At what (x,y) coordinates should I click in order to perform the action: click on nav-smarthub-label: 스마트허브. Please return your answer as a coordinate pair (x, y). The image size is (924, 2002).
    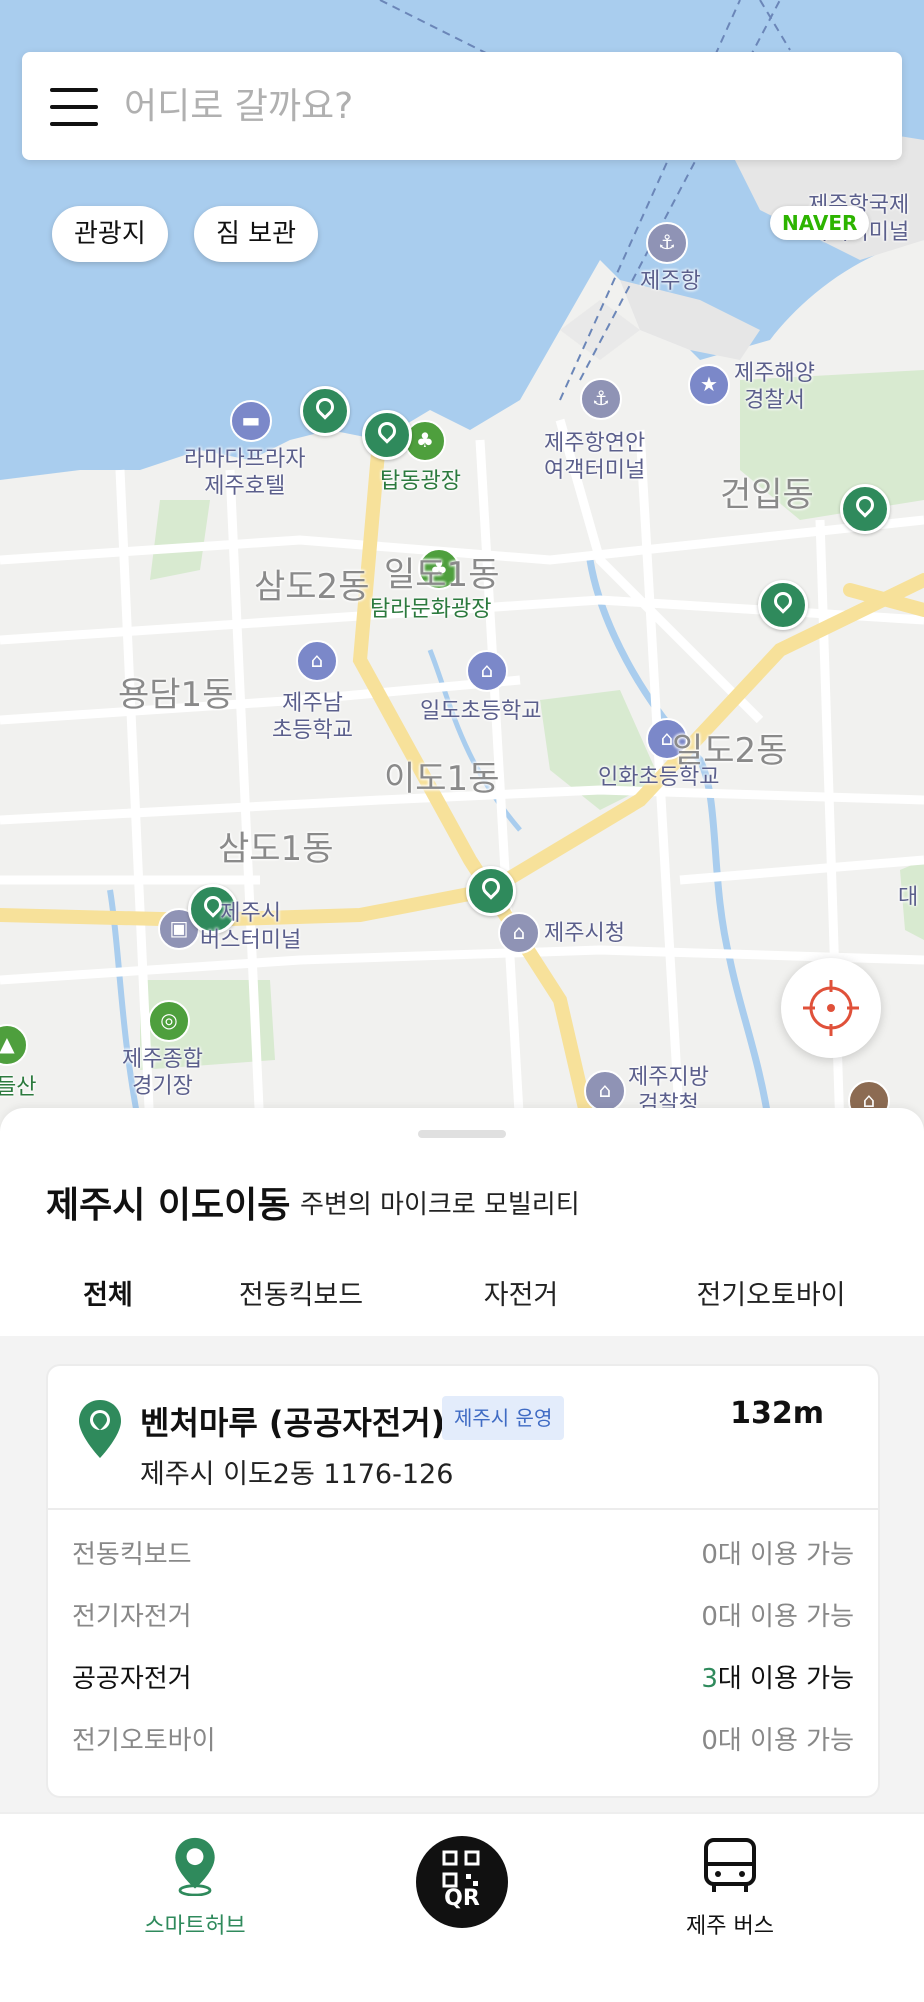
    Looking at the image, I should click on (195, 1926).